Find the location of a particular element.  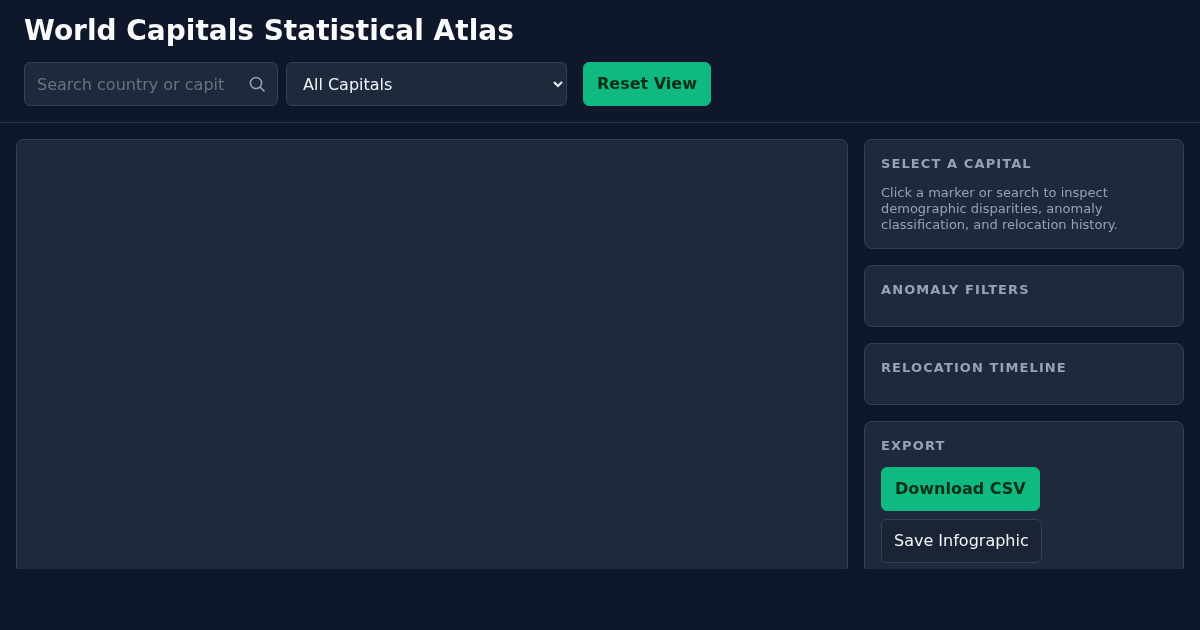

save-button: Save Infographic is located at coordinates (961, 541).